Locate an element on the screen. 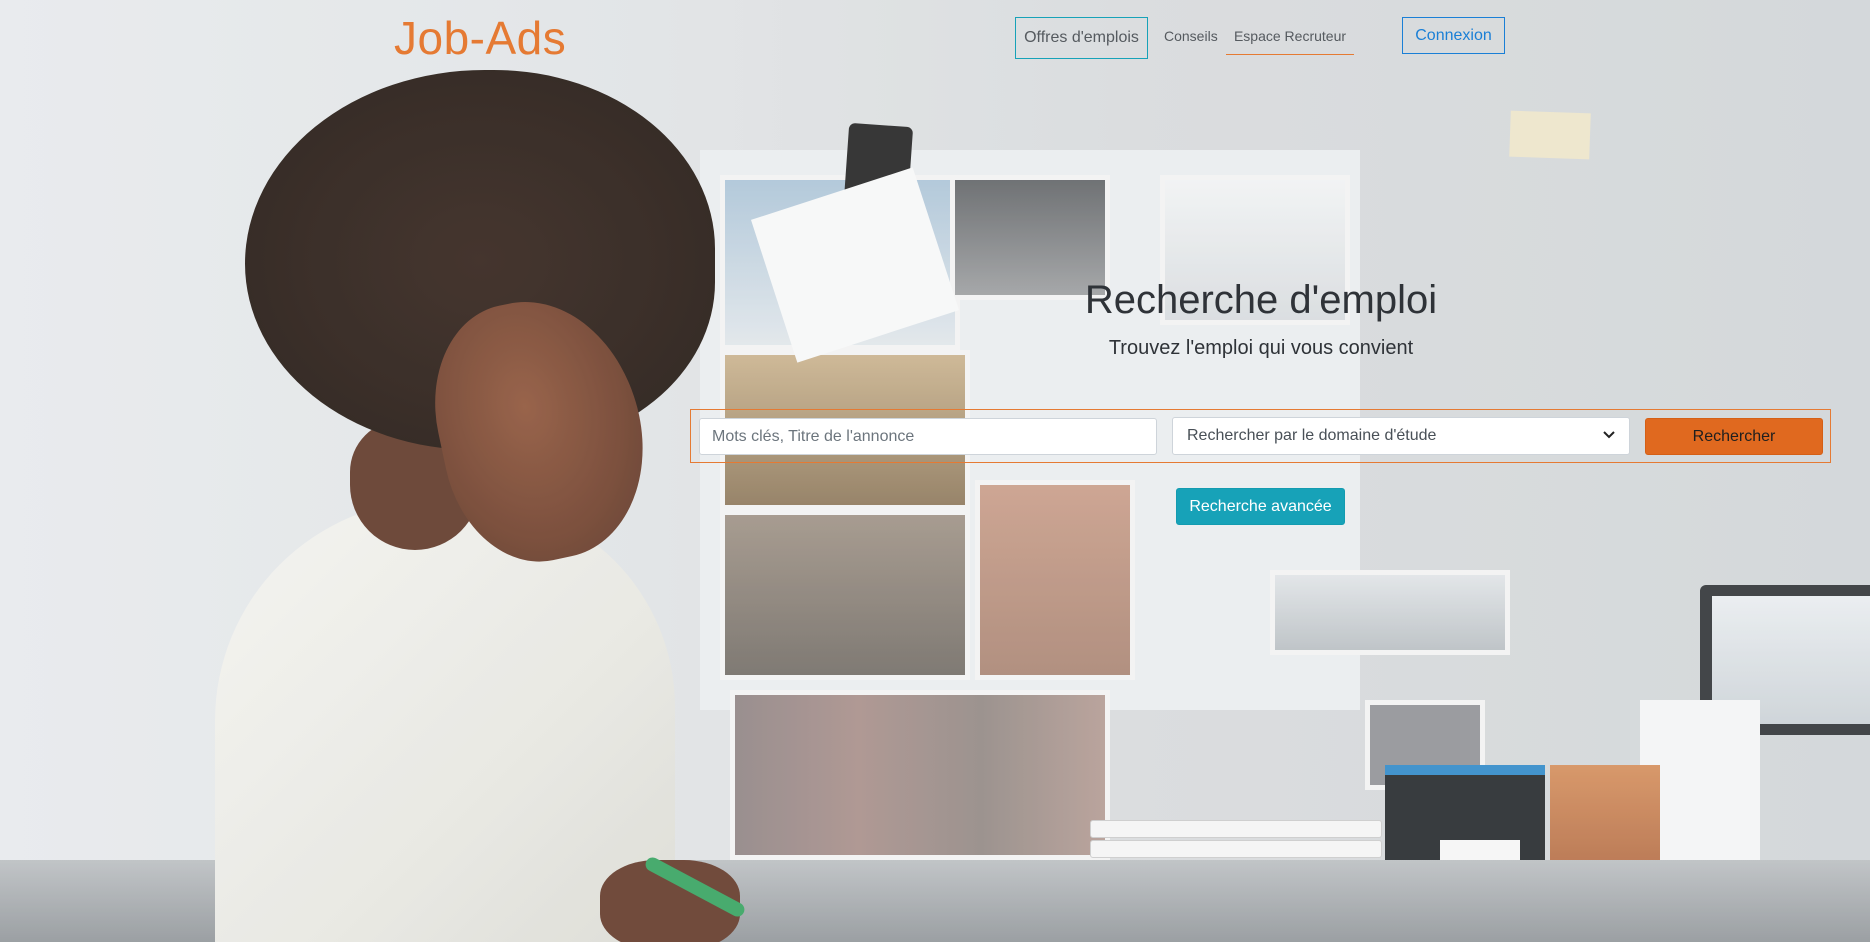  nav-conseils: Conseils is located at coordinates (1191, 36).